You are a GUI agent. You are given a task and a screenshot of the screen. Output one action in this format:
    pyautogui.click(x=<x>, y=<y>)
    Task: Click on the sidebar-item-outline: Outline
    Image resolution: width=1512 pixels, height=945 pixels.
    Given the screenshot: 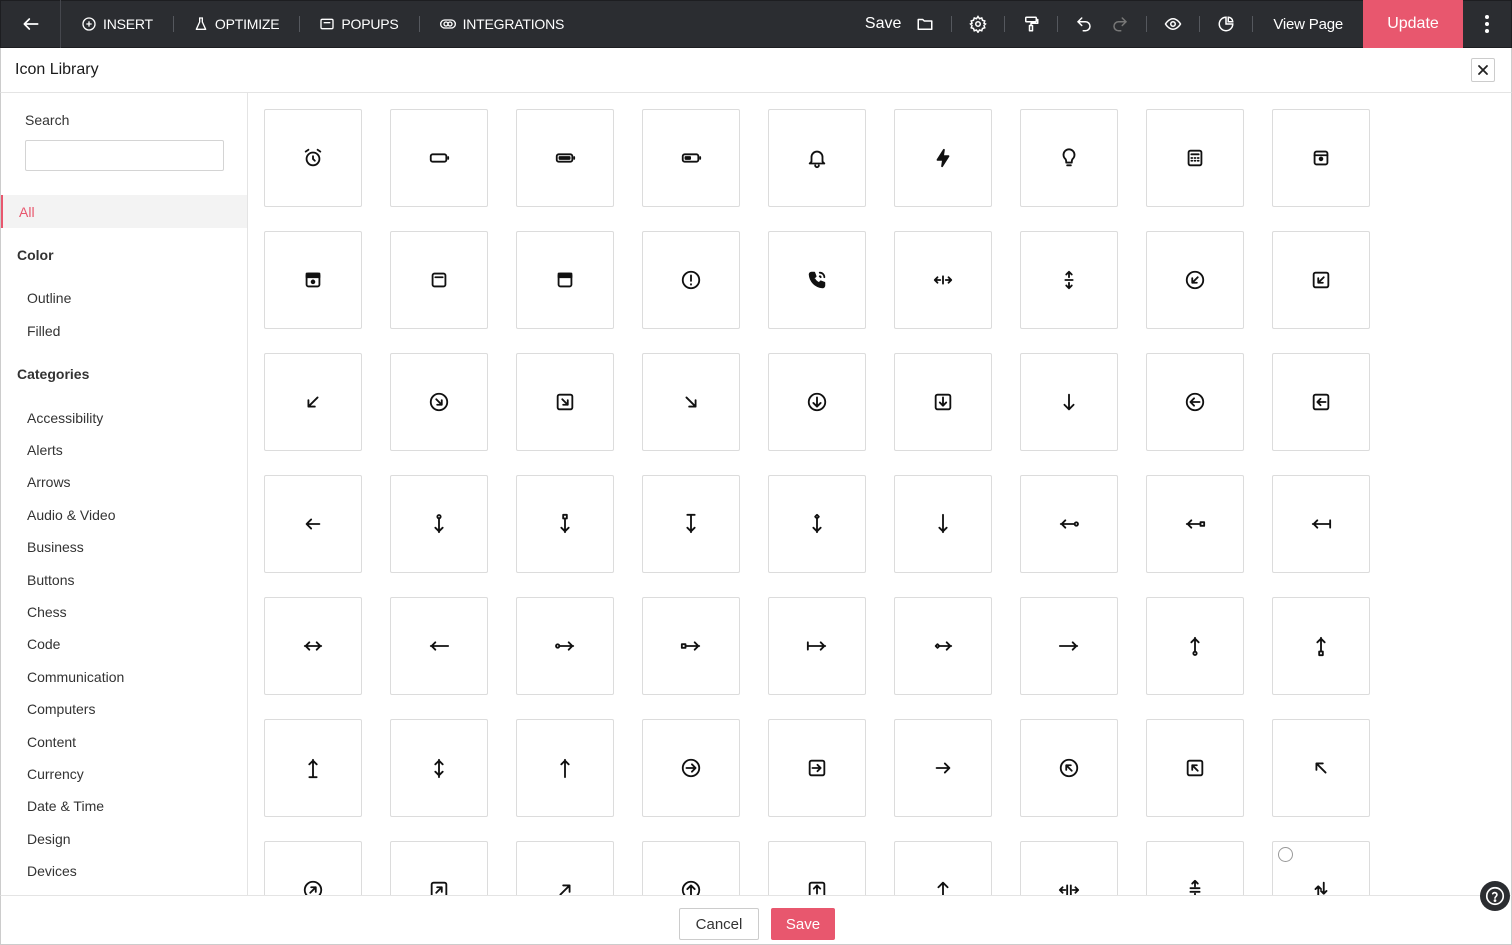 What is the action you would take?
    pyautogui.click(x=49, y=298)
    